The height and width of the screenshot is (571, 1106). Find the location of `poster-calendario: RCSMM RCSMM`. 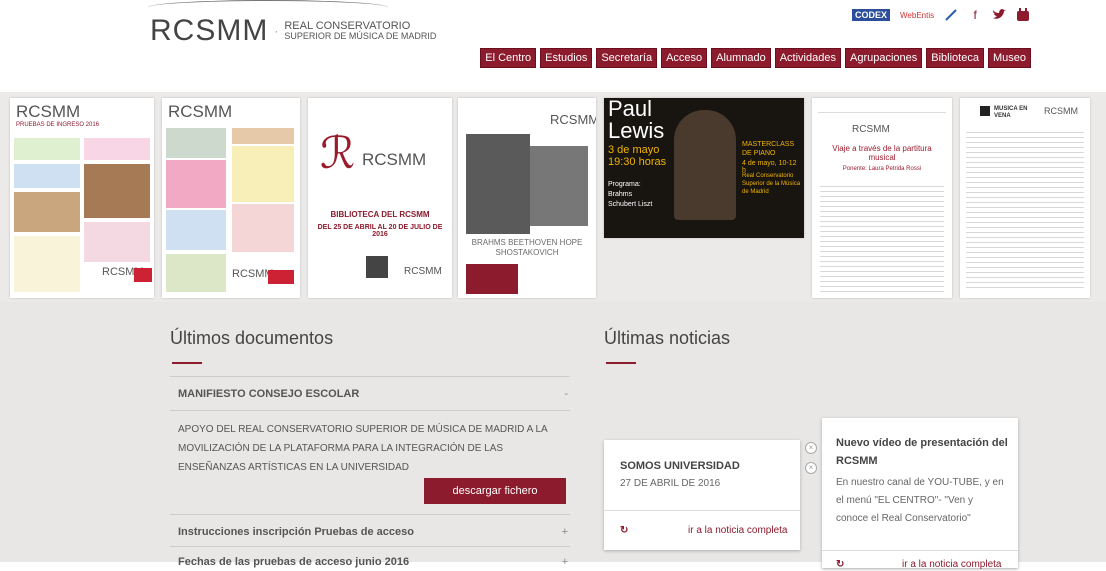

poster-calendario: RCSMM RCSMM is located at coordinates (231, 198).